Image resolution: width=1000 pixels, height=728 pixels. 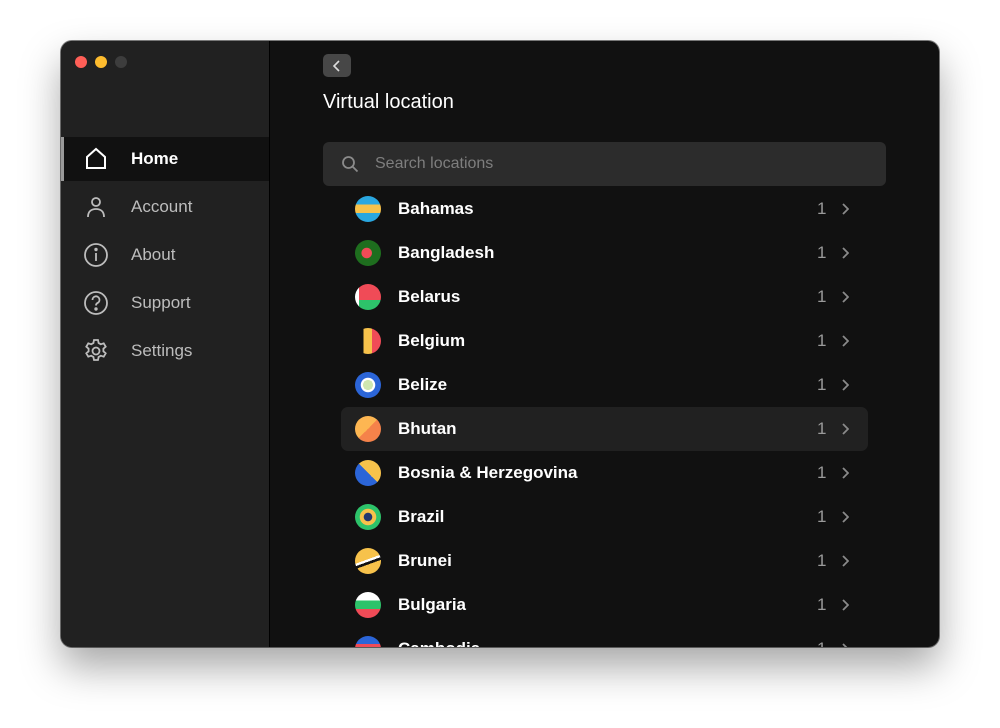 I want to click on page-title: Virtual location, so click(x=388, y=102).